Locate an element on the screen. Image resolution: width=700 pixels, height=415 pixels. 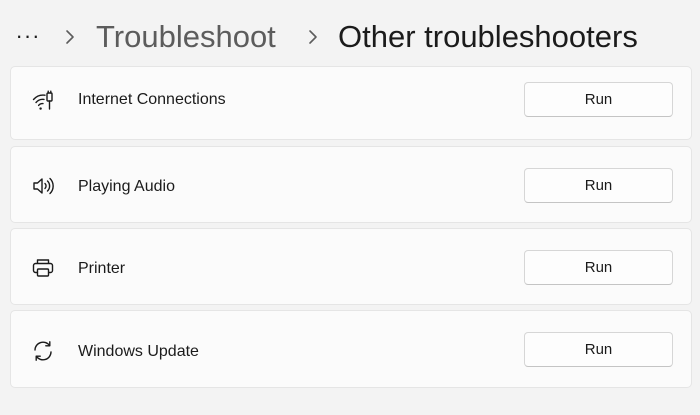
breadcrumb-troubleshoot: Troubleshoot is located at coordinates (186, 37).